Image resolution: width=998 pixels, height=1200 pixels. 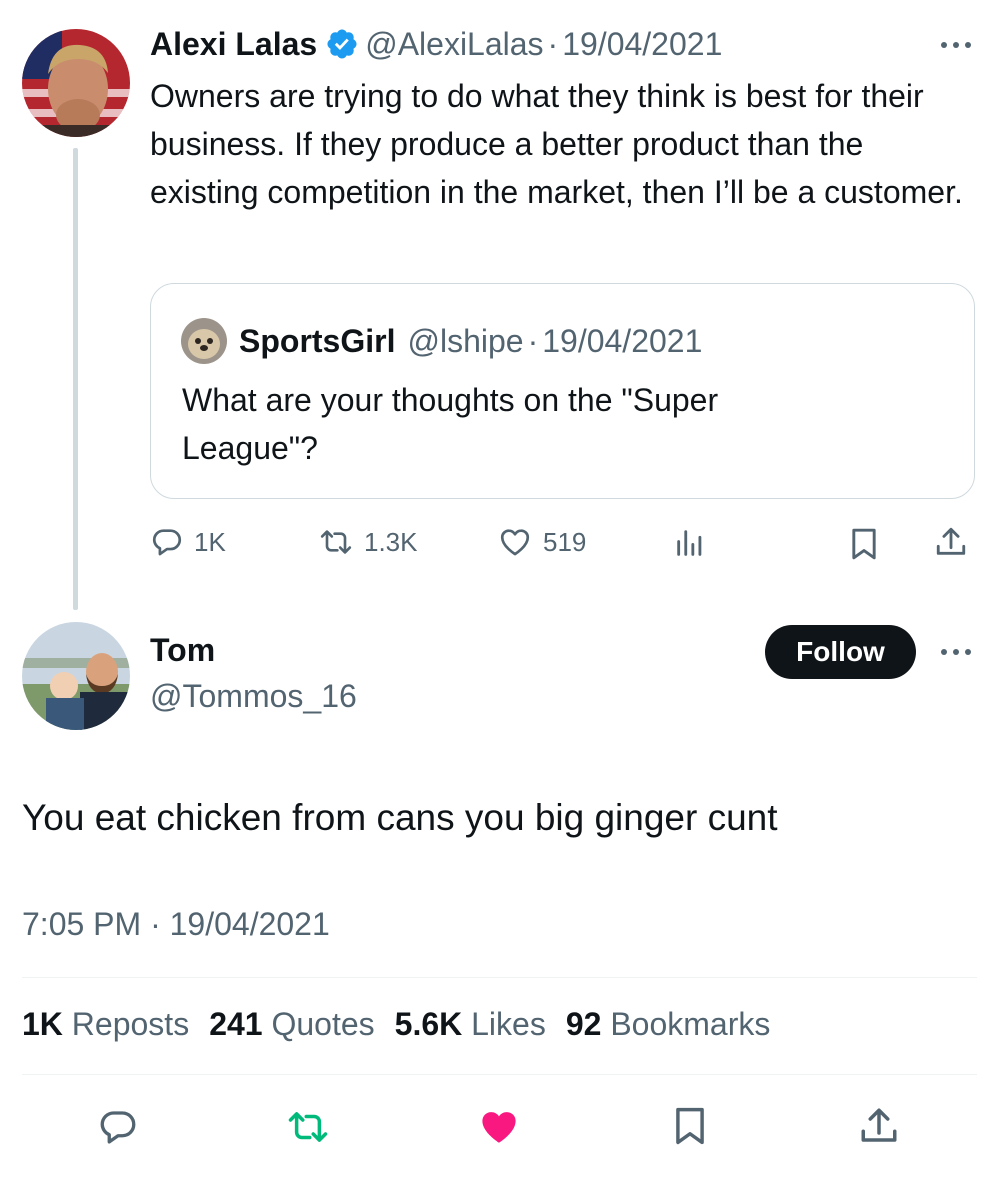 What do you see at coordinates (188, 542) in the screenshot?
I see `reply-action: 1K` at bounding box center [188, 542].